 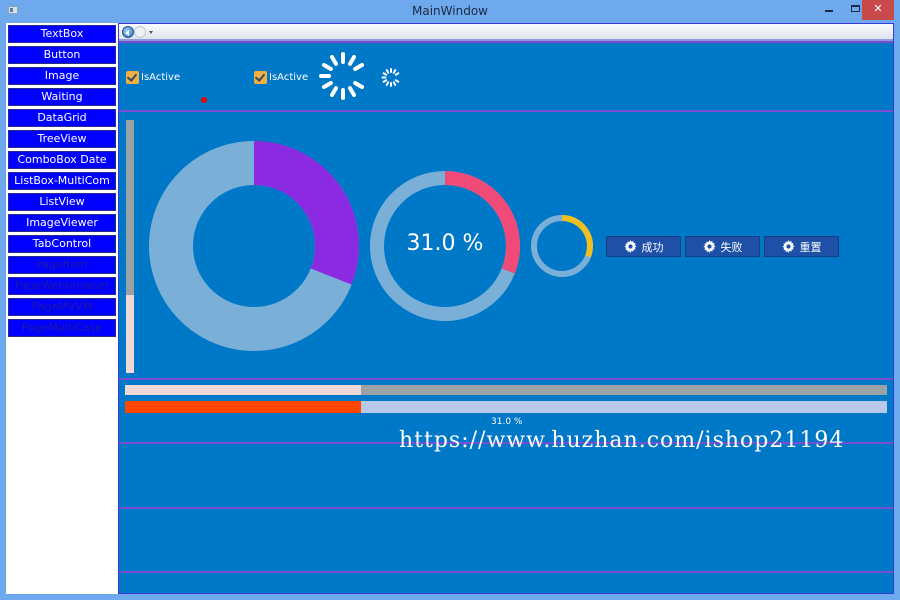 What do you see at coordinates (391, 77) in the screenshot?
I see `loading-spinner-small-icon` at bounding box center [391, 77].